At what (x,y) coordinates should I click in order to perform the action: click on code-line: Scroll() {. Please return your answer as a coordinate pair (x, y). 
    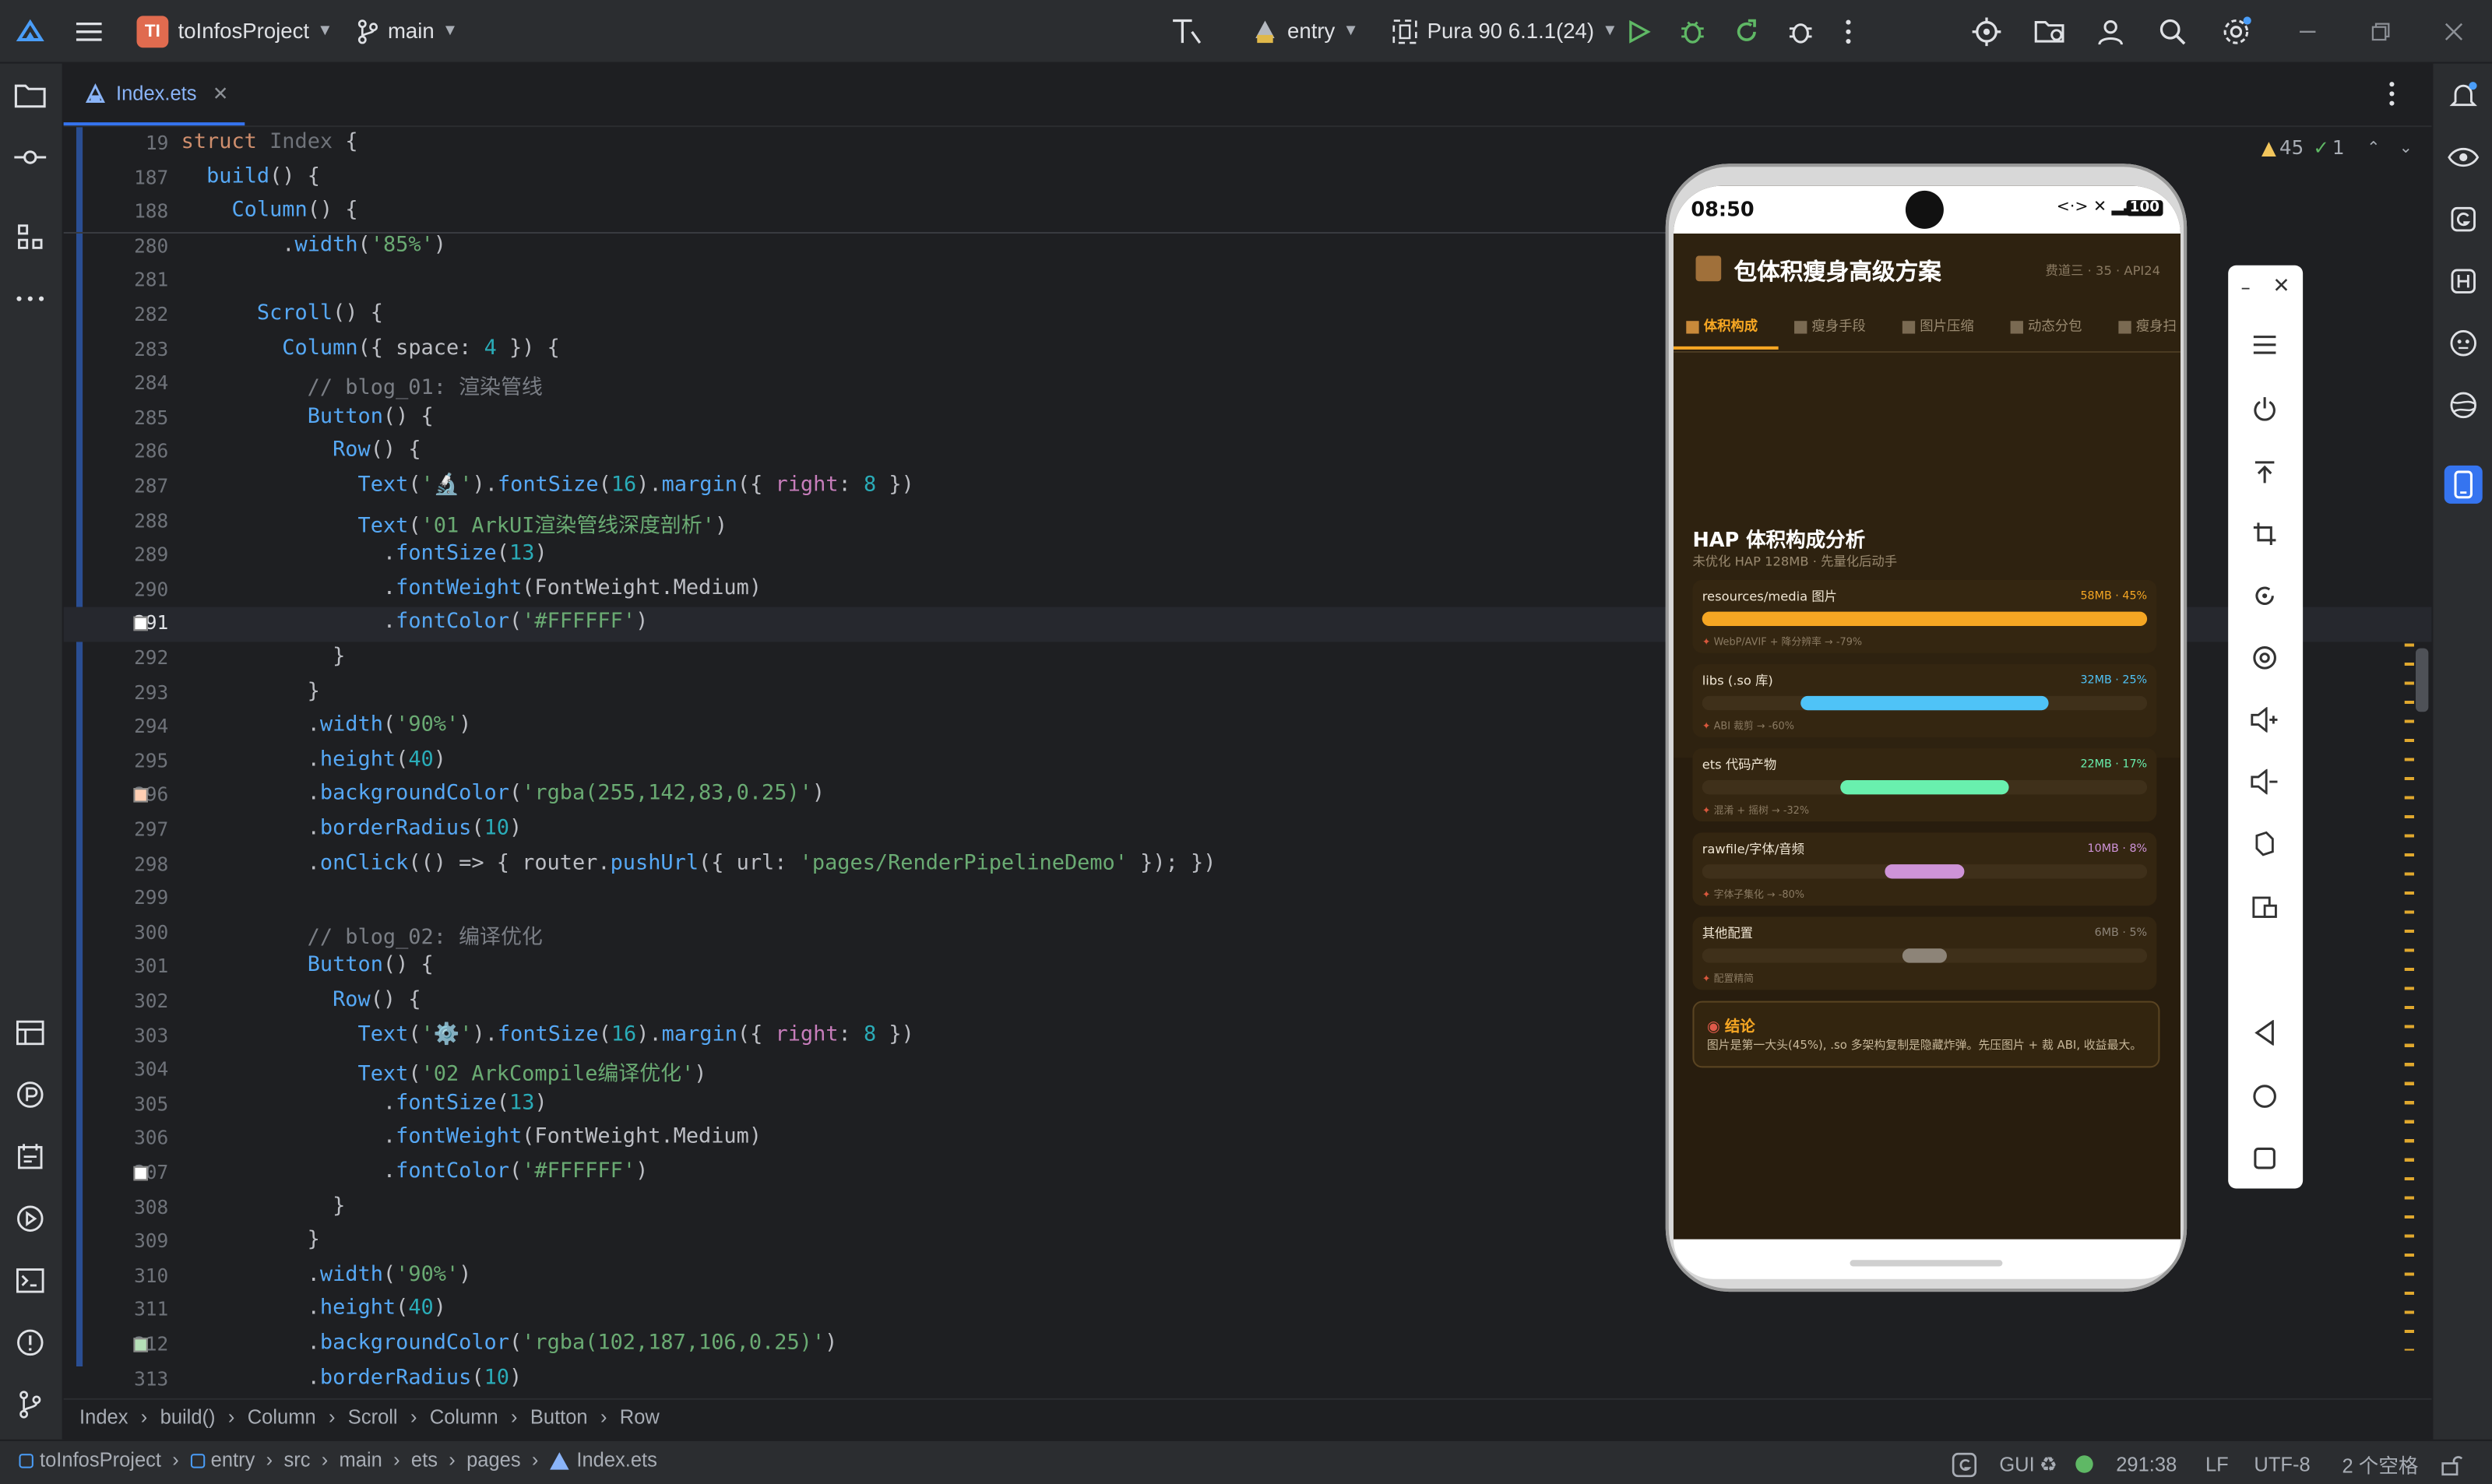
    Looking at the image, I should click on (282, 314).